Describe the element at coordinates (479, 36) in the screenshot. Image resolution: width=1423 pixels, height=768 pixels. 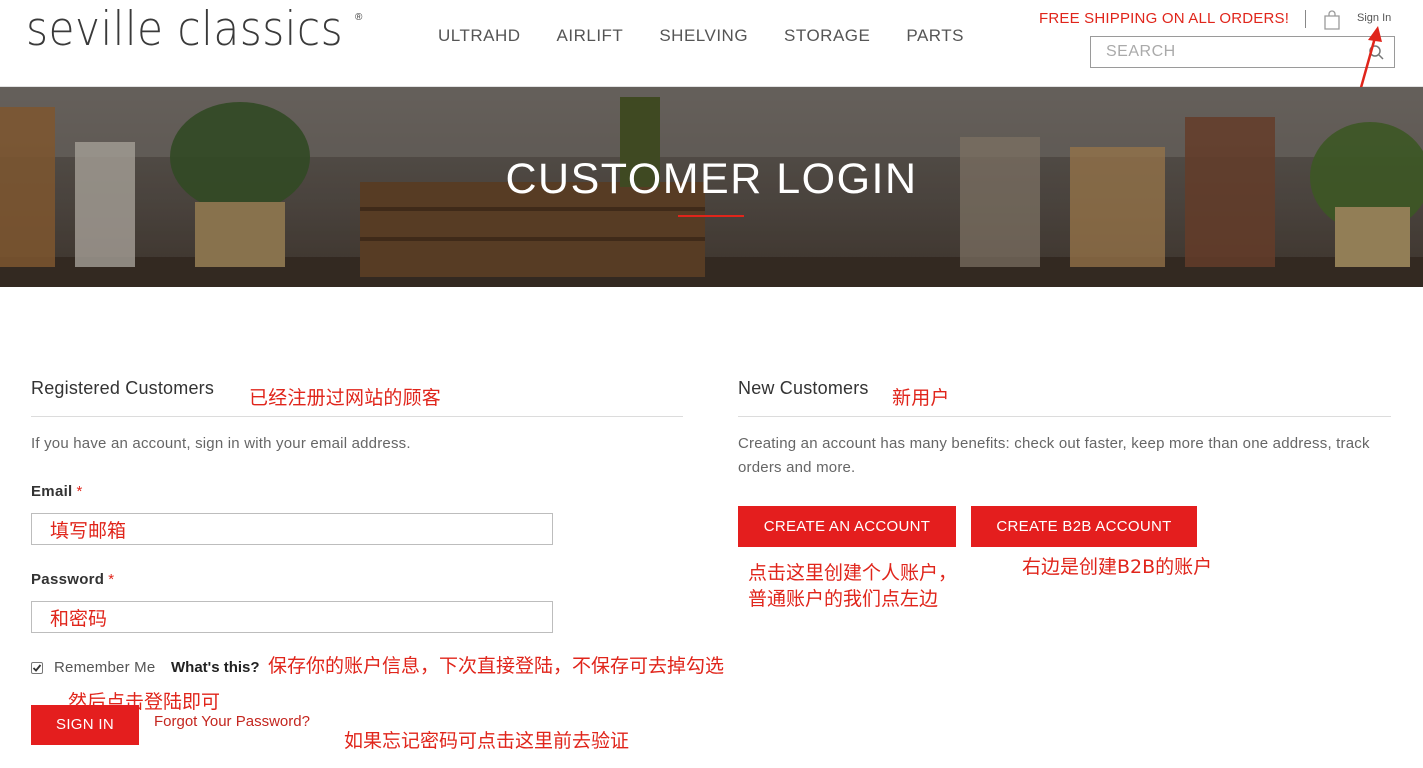
I see `nav-item-ultrahd: ULTRAHD` at that location.